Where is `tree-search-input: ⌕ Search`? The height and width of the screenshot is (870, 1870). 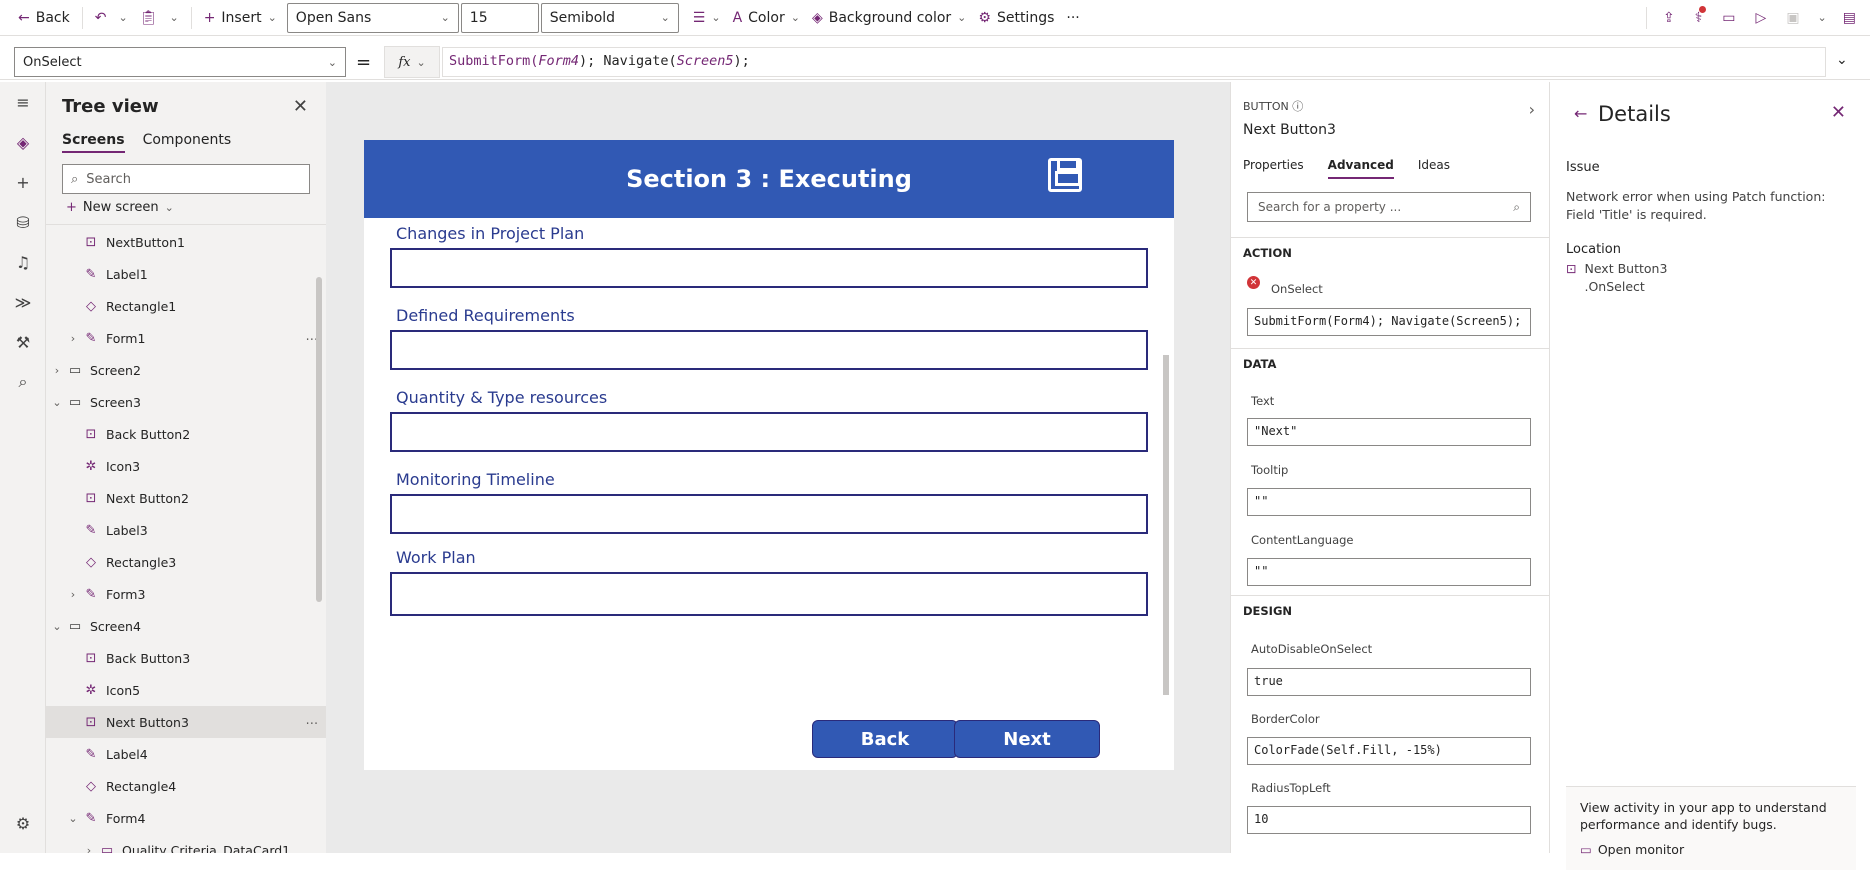
tree-search-input: ⌕ Search is located at coordinates (186, 179).